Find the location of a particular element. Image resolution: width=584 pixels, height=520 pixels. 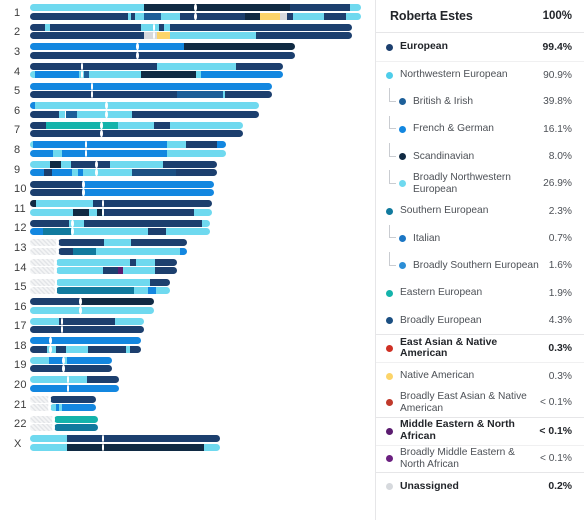

ancestry-legend-row: Northwestern European 90.9% is located at coordinates (480, 74).